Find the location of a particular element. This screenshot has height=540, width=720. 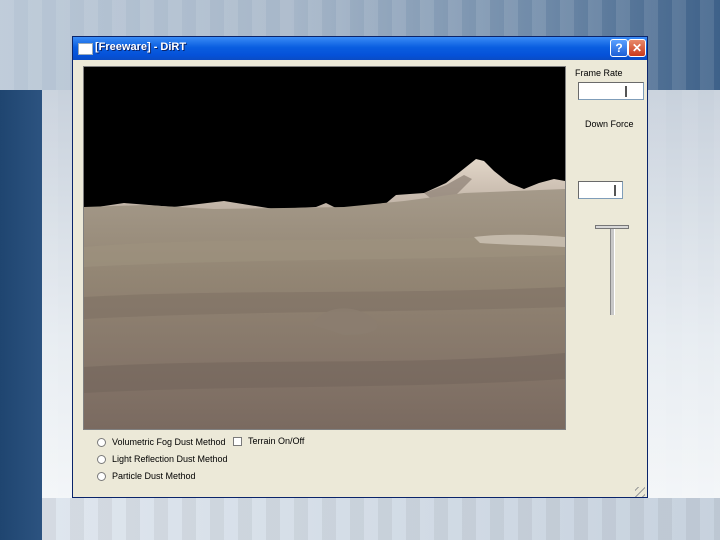

close-icon: ✕ is located at coordinates (637, 48).